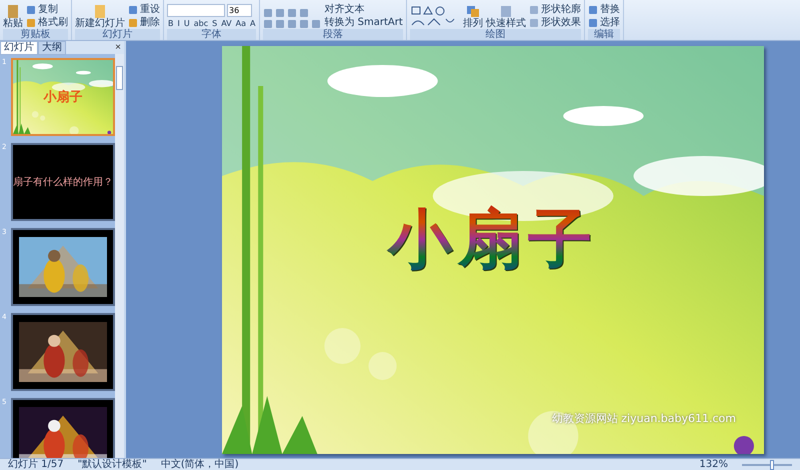 Image resolution: width=800 pixels, height=470 pixels. Describe the element at coordinates (473, 11) in the screenshot. I see `arrange-icon` at that location.